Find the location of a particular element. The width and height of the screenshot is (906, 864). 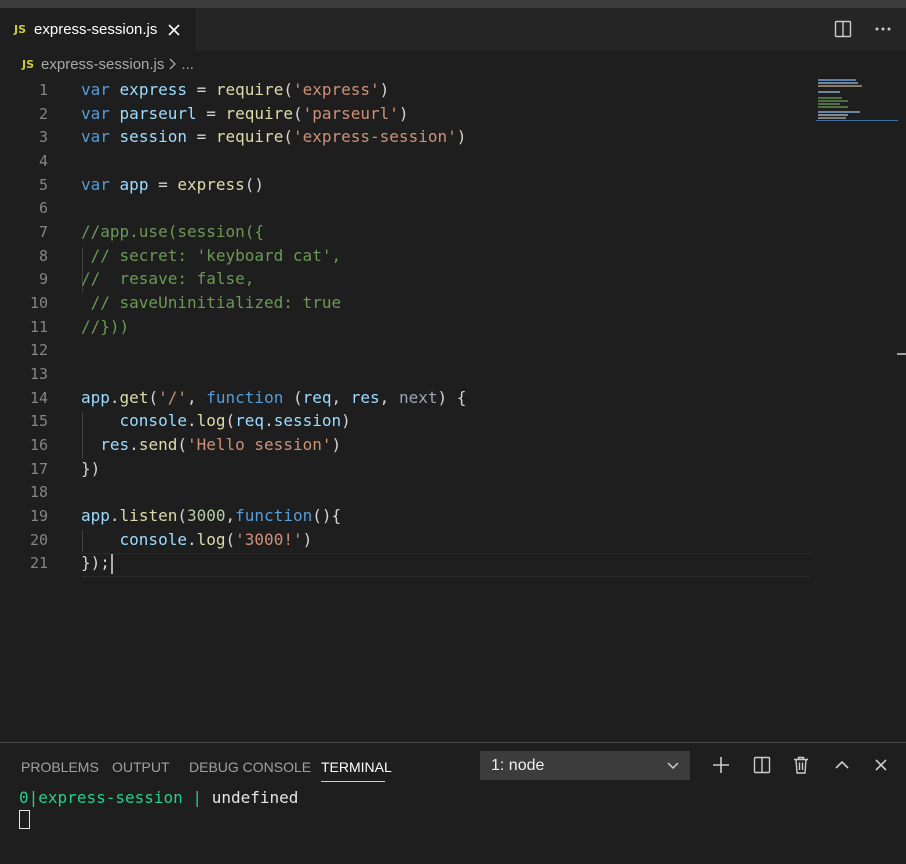

line-number: 3 is located at coordinates (43, 137).